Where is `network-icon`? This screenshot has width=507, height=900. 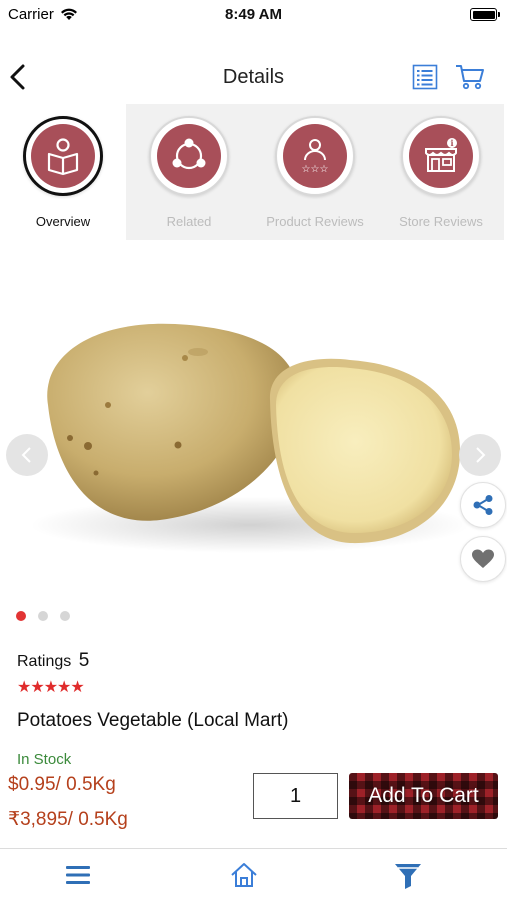
network-icon is located at coordinates (189, 156).